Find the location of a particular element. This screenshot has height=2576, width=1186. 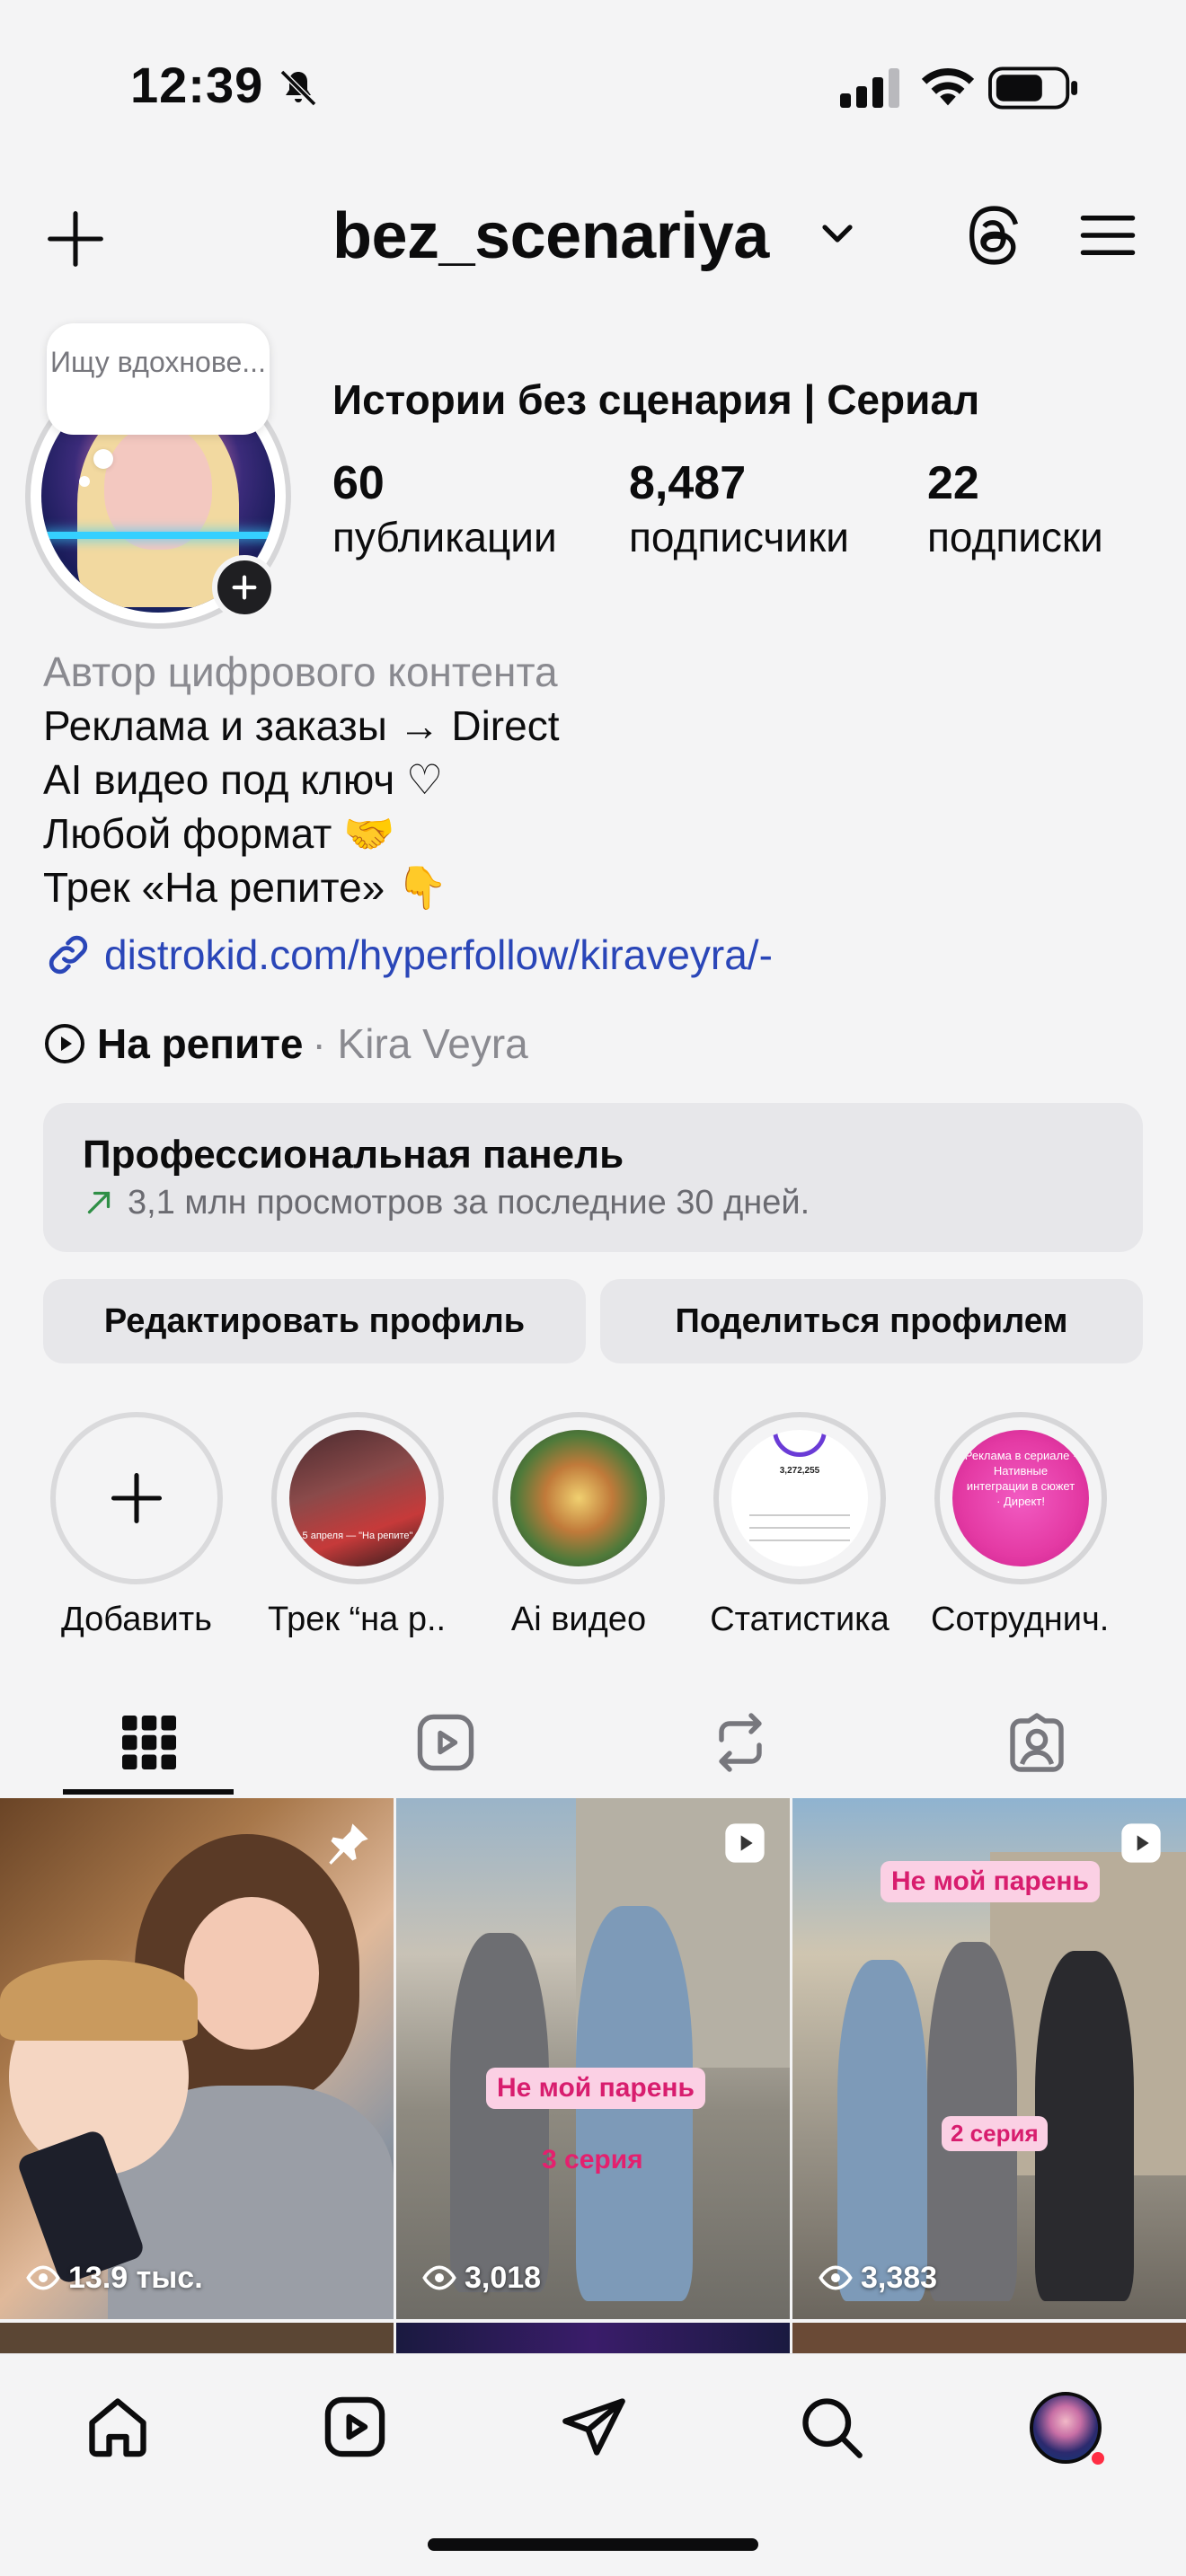

send-paper-plane-icon is located at coordinates (593, 2427).